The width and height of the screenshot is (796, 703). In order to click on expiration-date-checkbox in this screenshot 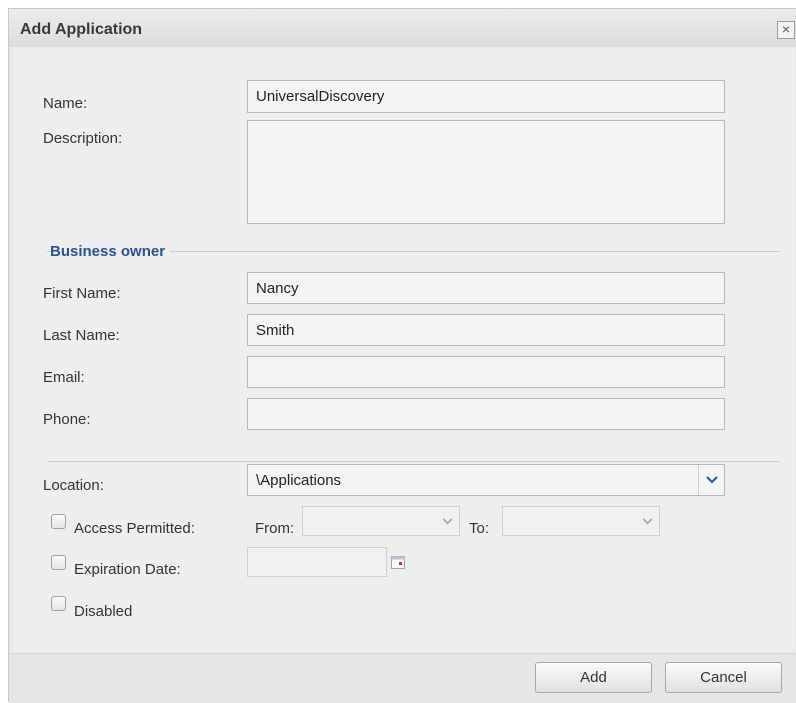, I will do `click(58, 562)`.